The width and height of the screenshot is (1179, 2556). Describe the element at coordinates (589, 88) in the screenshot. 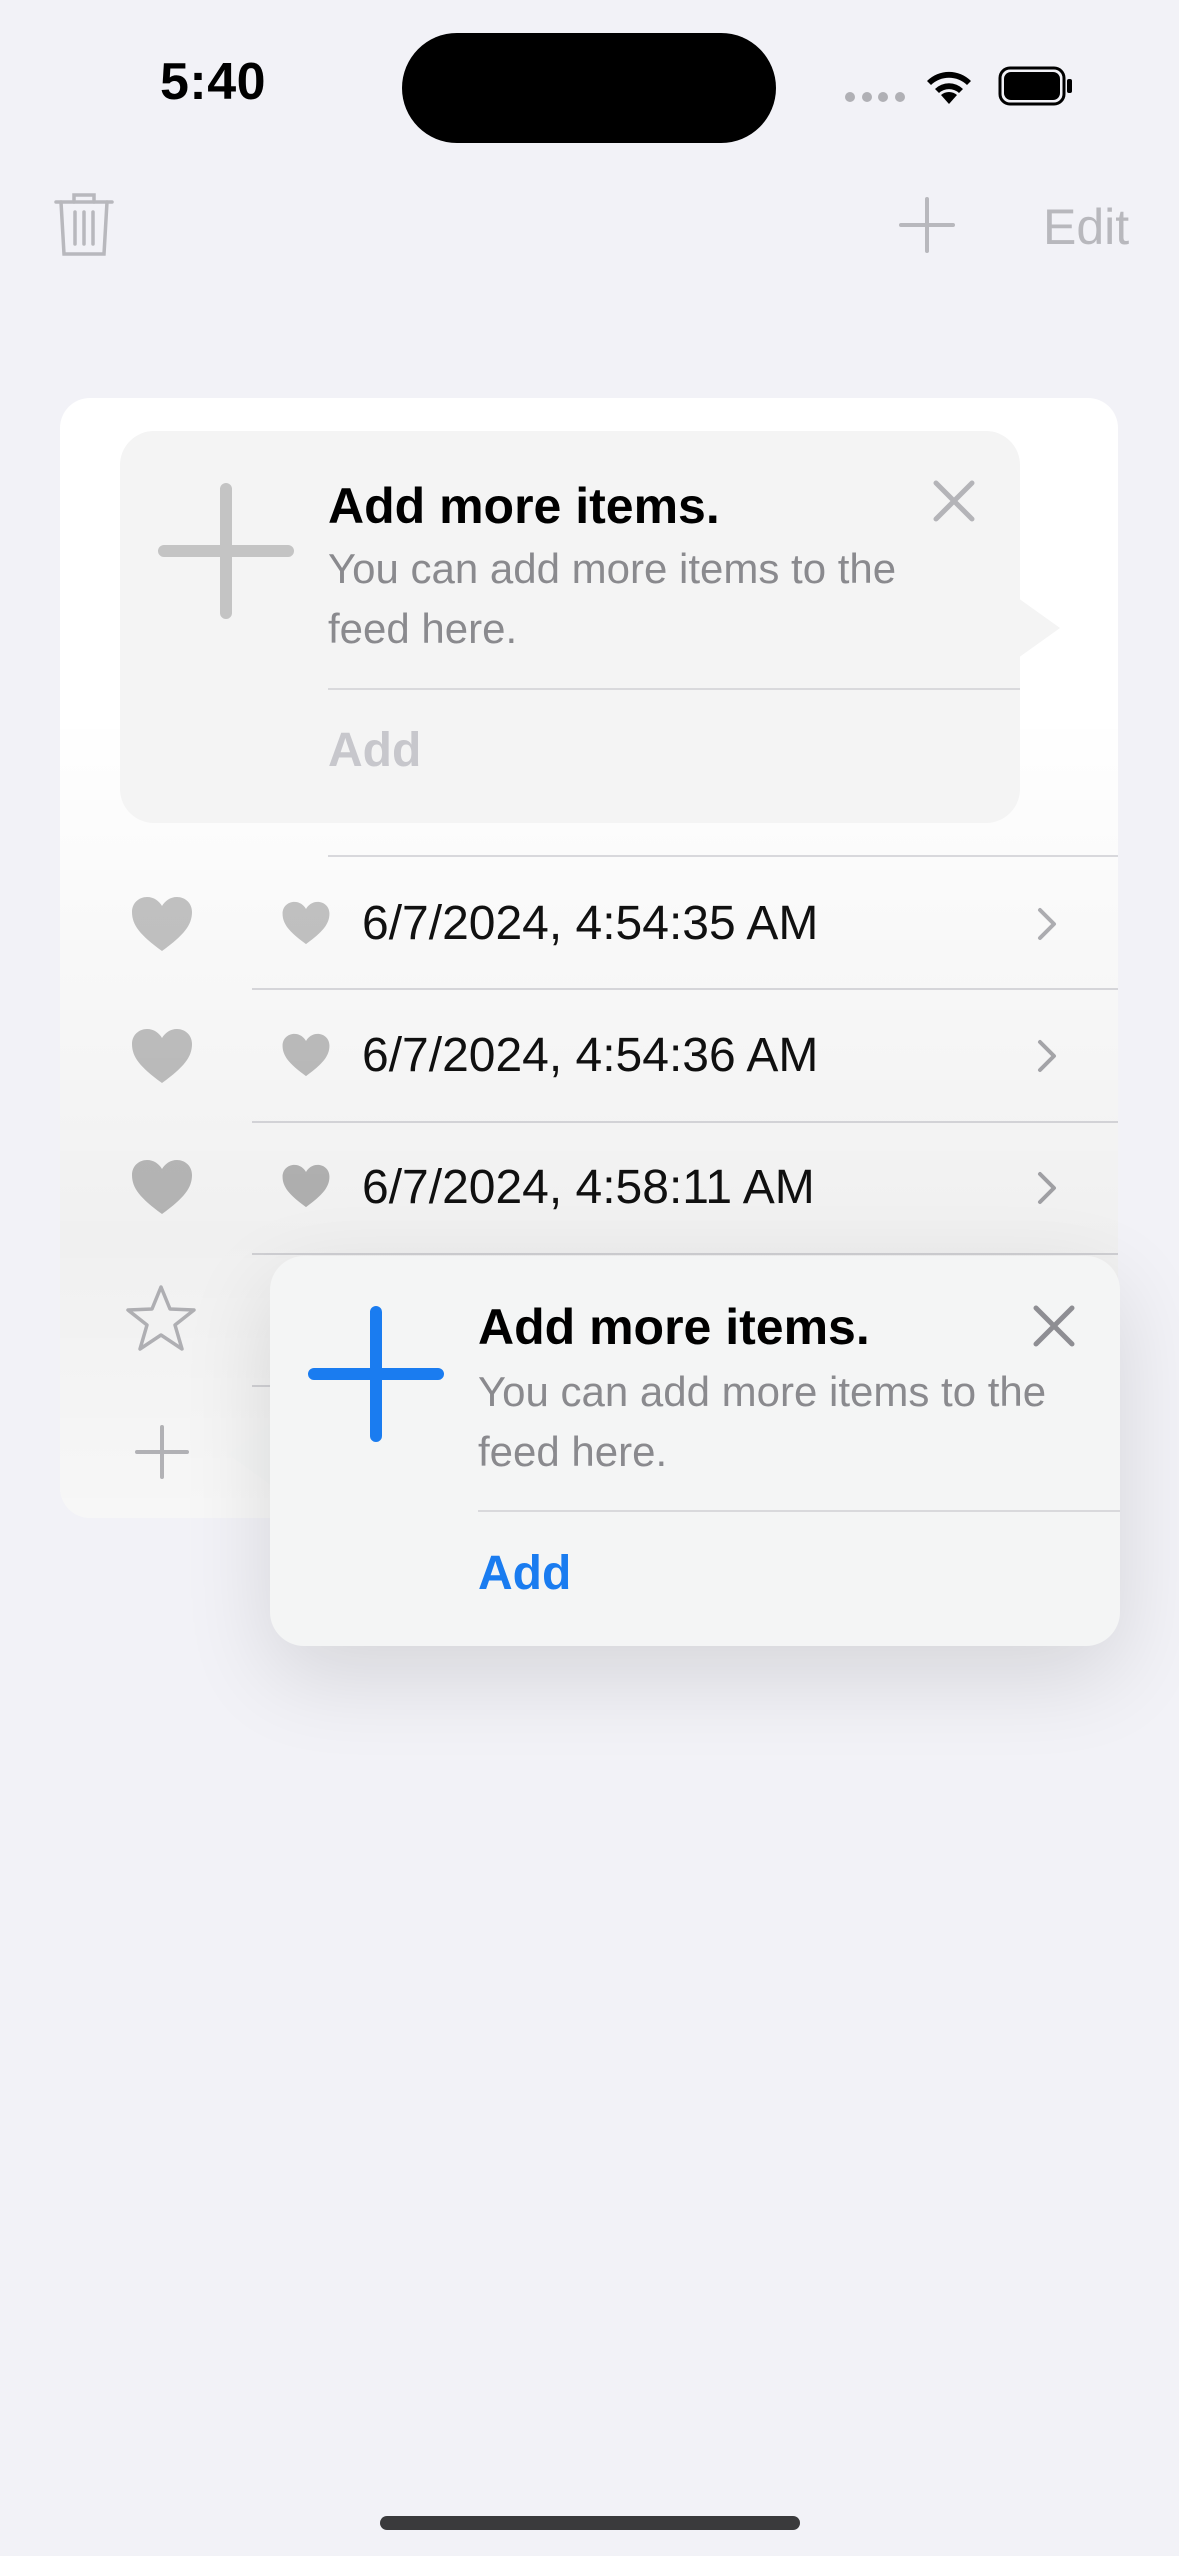

I see `dynamic-island` at that location.